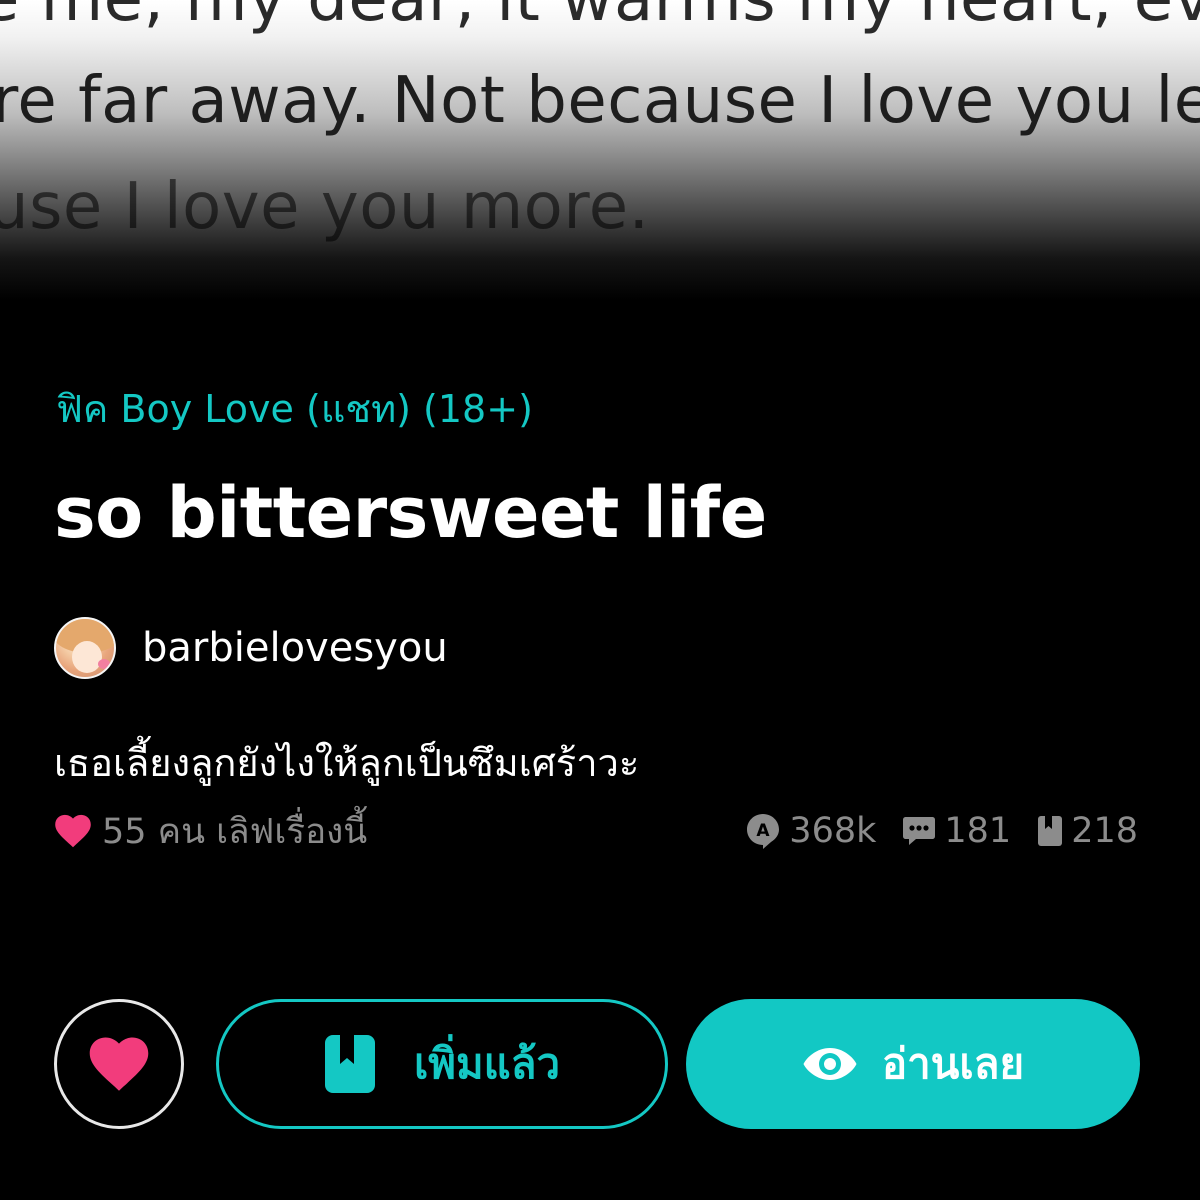 This screenshot has width=1200, height=1200. I want to click on story-title: so bittersweet life, so click(410, 513).